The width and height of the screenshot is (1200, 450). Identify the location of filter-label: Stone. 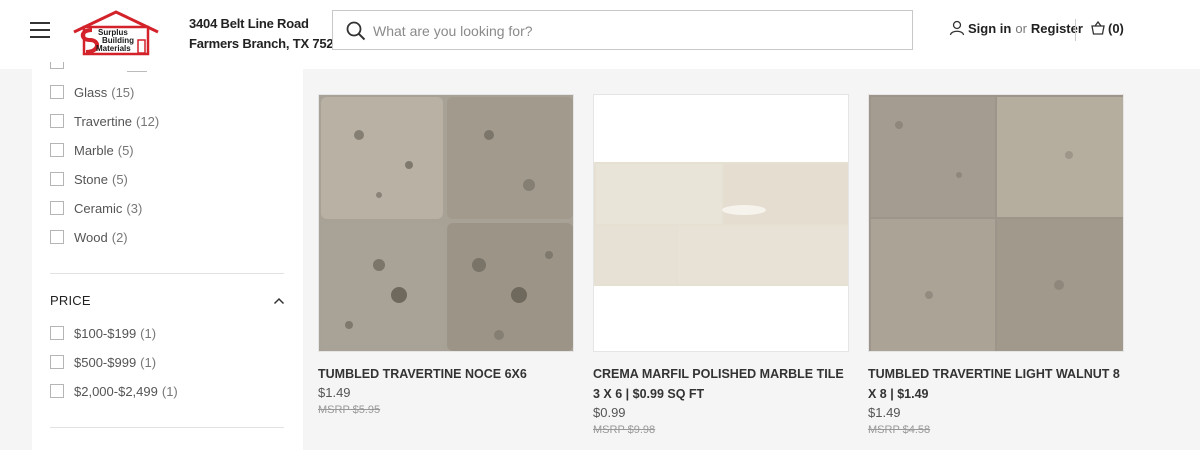
(91, 179).